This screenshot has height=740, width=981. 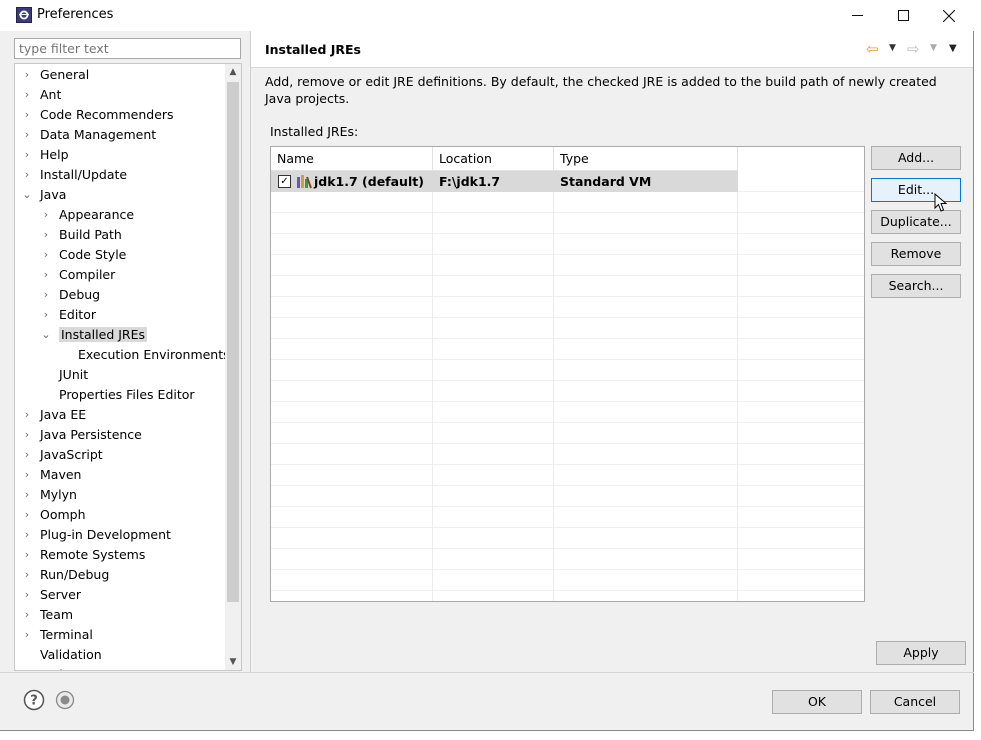 I want to click on eclipse-icon, so click(x=24, y=15).